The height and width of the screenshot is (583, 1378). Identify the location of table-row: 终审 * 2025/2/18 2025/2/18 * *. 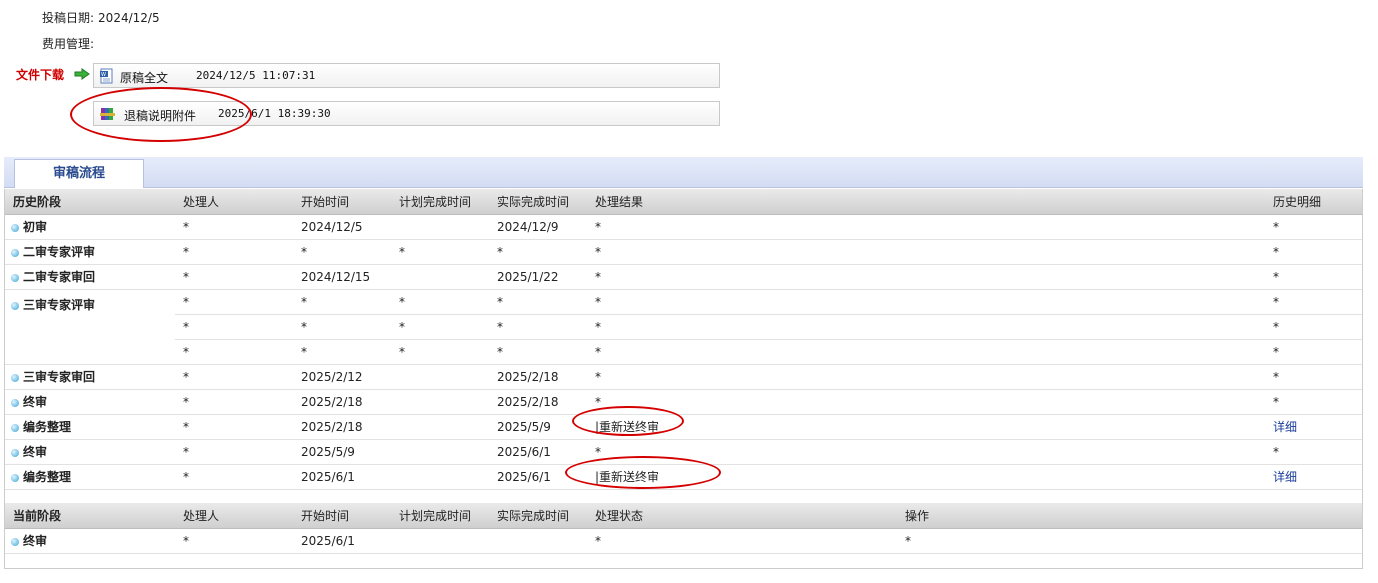
(683, 402).